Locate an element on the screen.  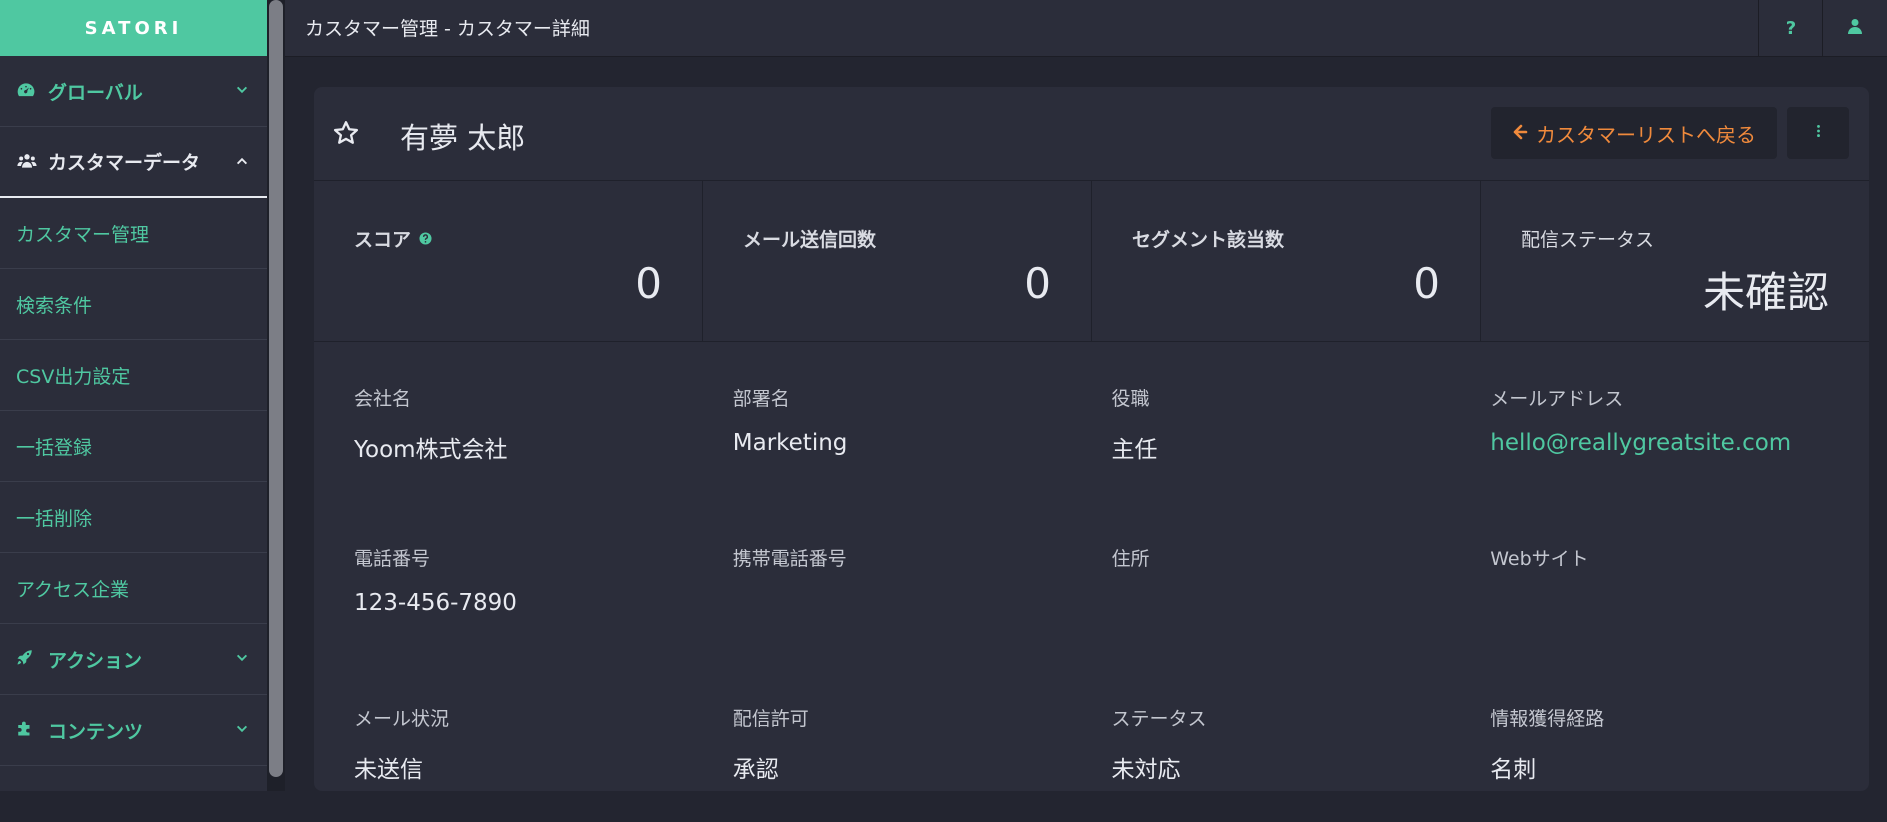
help-icon: ? is located at coordinates (1791, 28).